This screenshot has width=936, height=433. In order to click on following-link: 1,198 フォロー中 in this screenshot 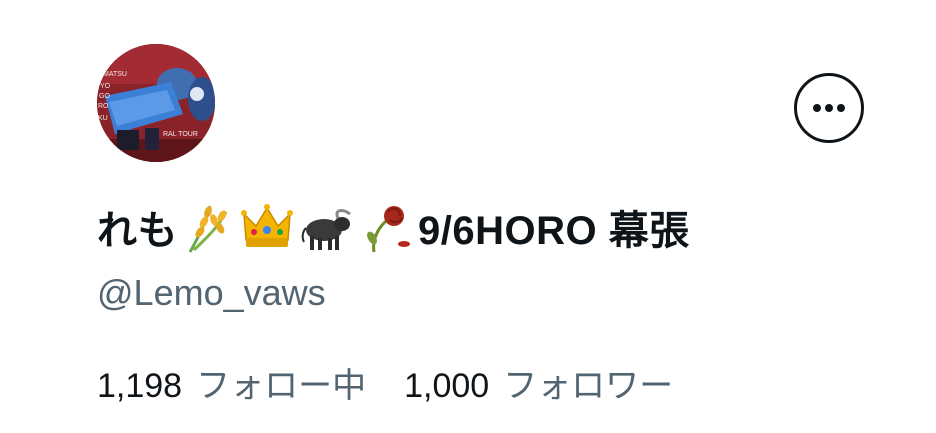, I will do `click(231, 382)`.